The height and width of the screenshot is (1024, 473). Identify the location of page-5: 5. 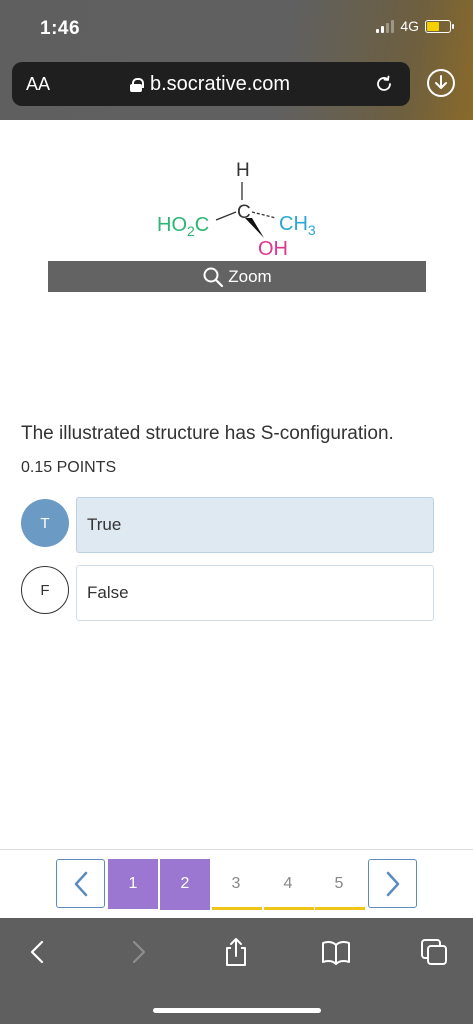
(339, 884).